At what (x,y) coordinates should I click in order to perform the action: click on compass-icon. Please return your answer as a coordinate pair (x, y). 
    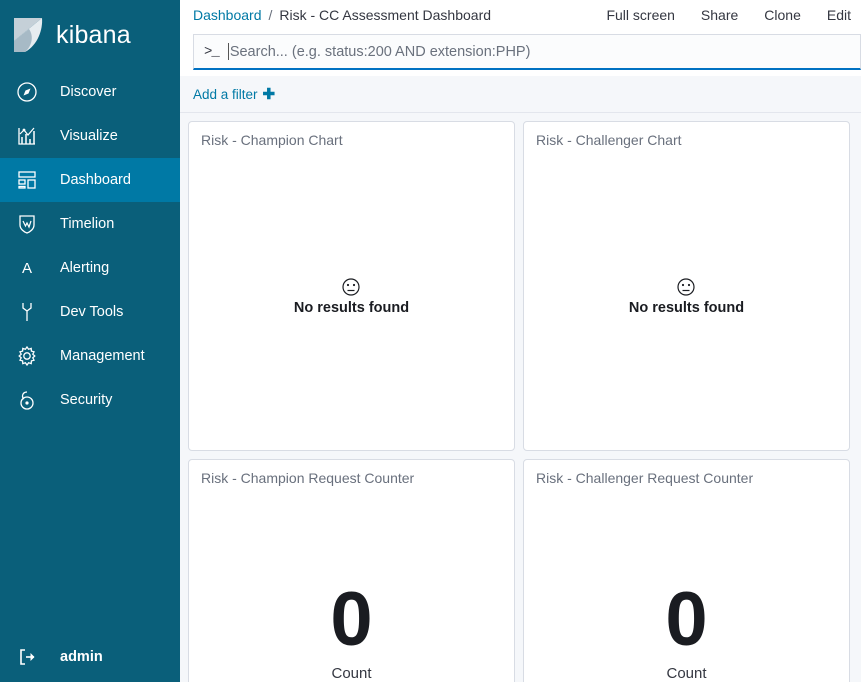
    Looking at the image, I should click on (27, 92).